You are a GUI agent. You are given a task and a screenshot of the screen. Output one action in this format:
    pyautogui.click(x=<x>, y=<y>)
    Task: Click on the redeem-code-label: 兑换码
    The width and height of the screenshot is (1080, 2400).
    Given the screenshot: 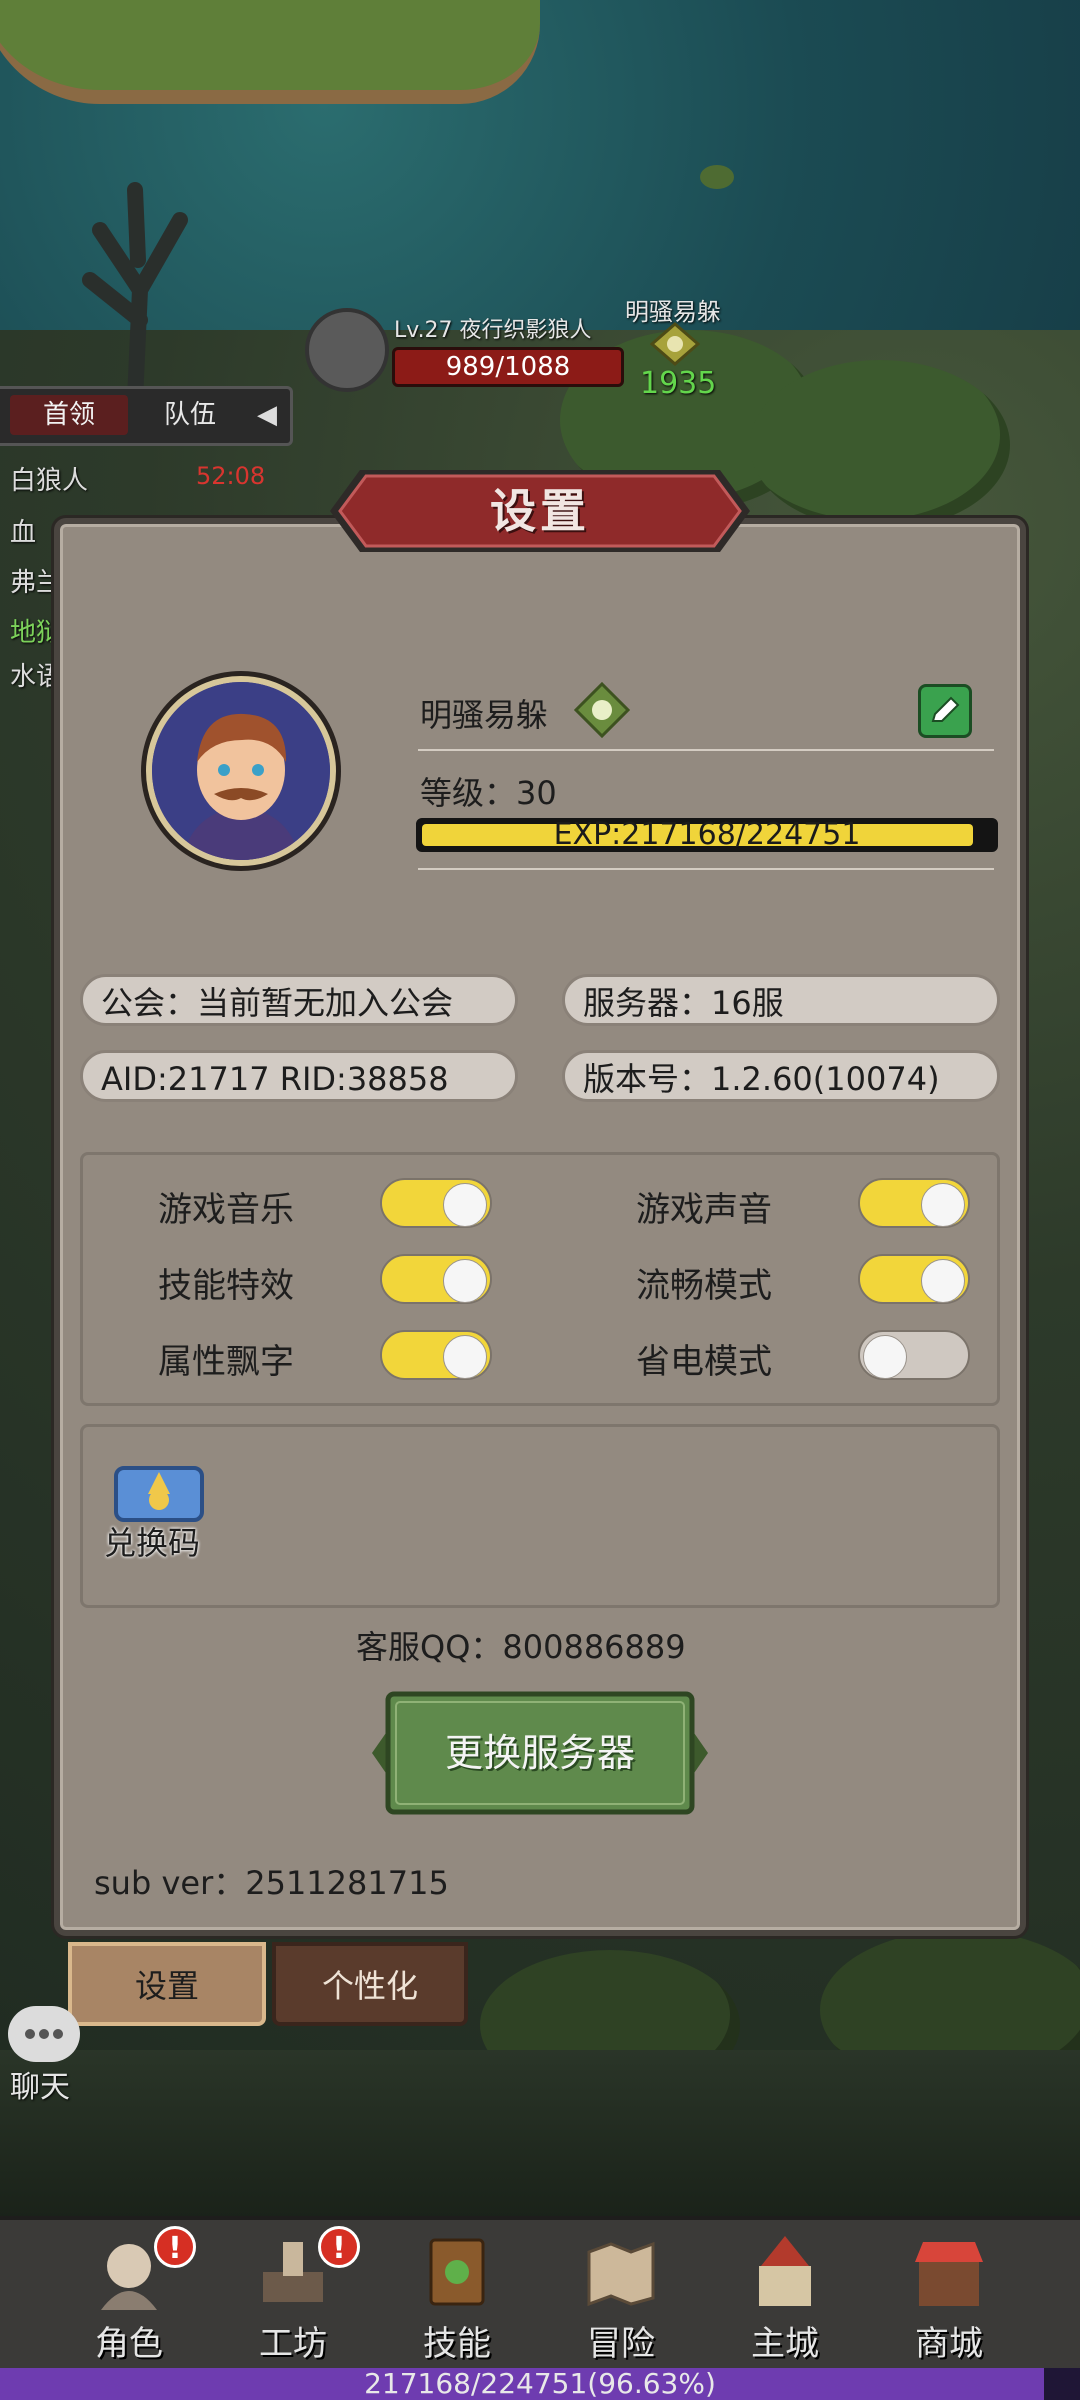 What is the action you would take?
    pyautogui.click(x=152, y=1541)
    